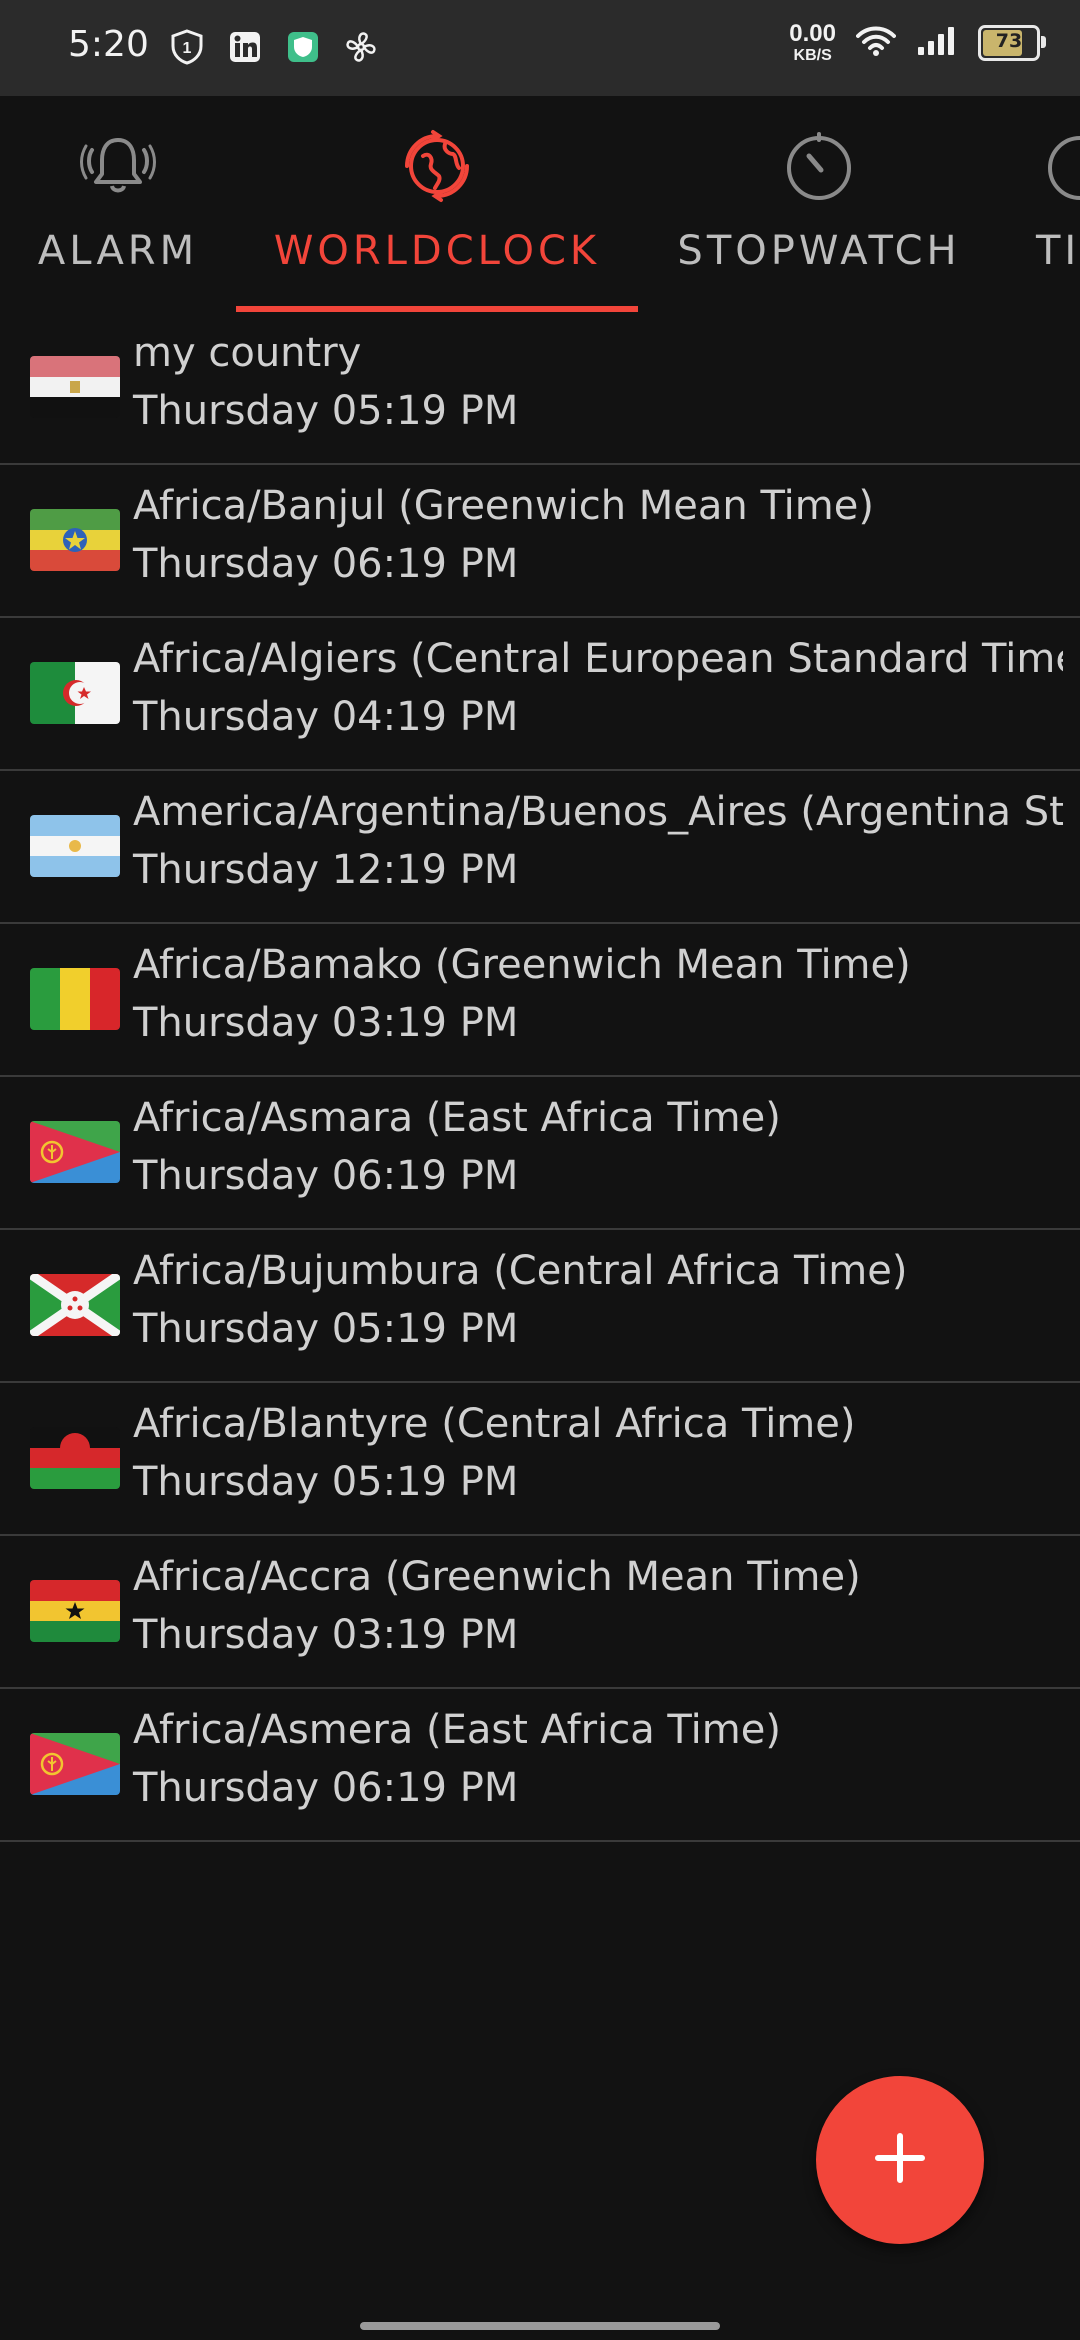 The width and height of the screenshot is (1080, 2340). Describe the element at coordinates (812, 33) in the screenshot. I see `network-speed-value: 0.00` at that location.